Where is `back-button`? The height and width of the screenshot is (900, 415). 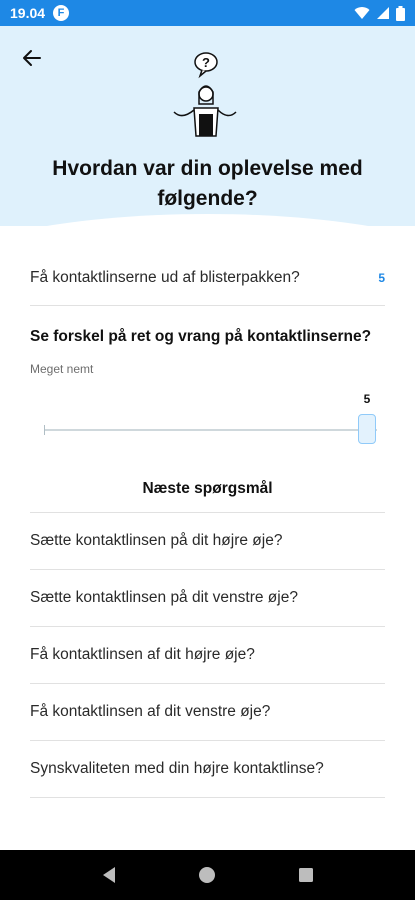
back-button is located at coordinates (32, 58).